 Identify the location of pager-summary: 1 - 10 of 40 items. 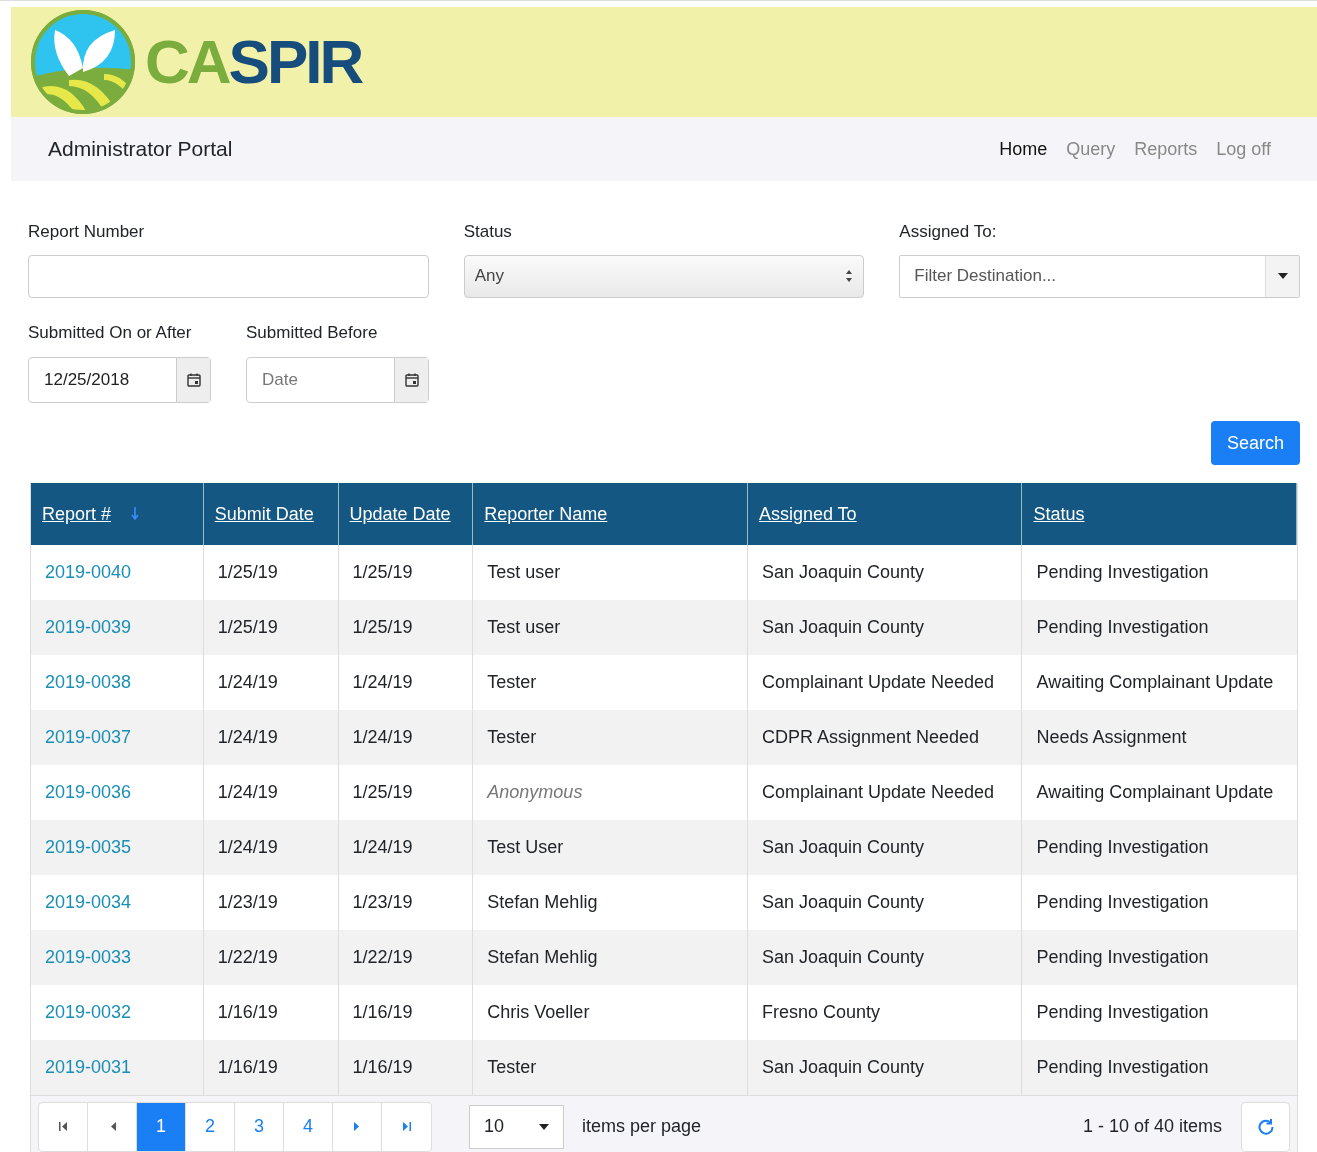
(1152, 1126).